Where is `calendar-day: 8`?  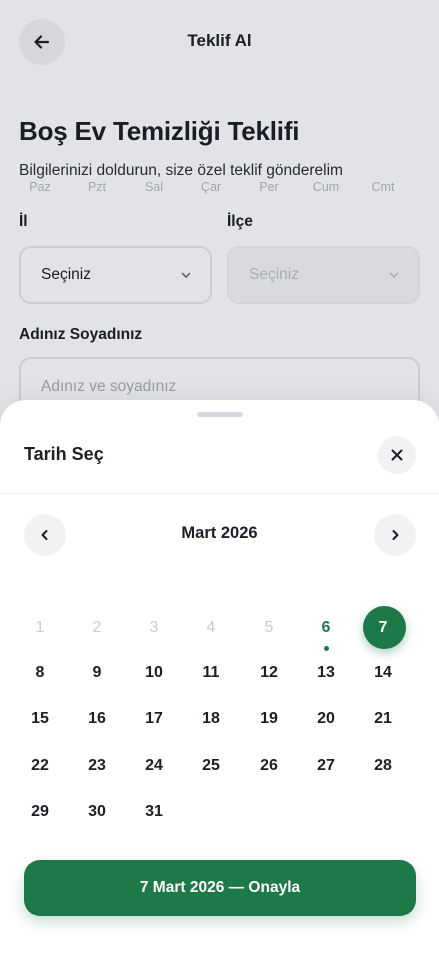
calendar-day: 8 is located at coordinates (40, 673).